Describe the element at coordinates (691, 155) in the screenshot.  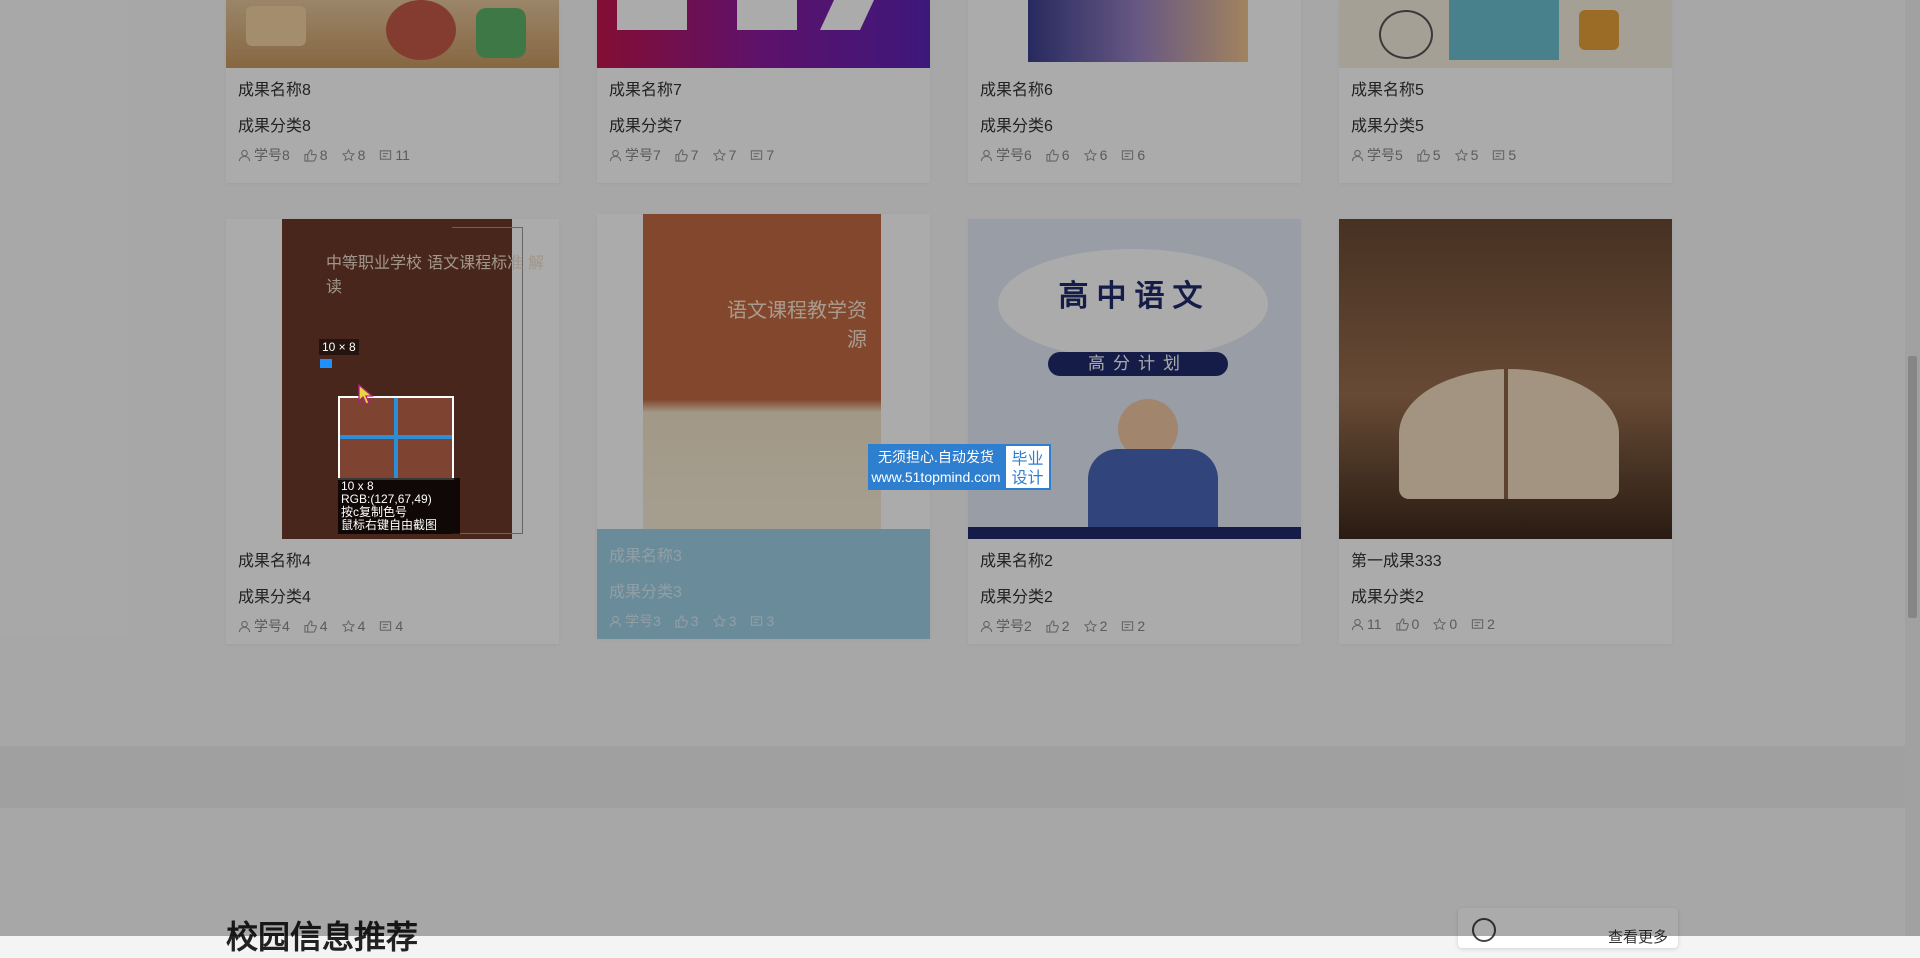
I see `achievement-meta: 学号7 7 7 7` at that location.